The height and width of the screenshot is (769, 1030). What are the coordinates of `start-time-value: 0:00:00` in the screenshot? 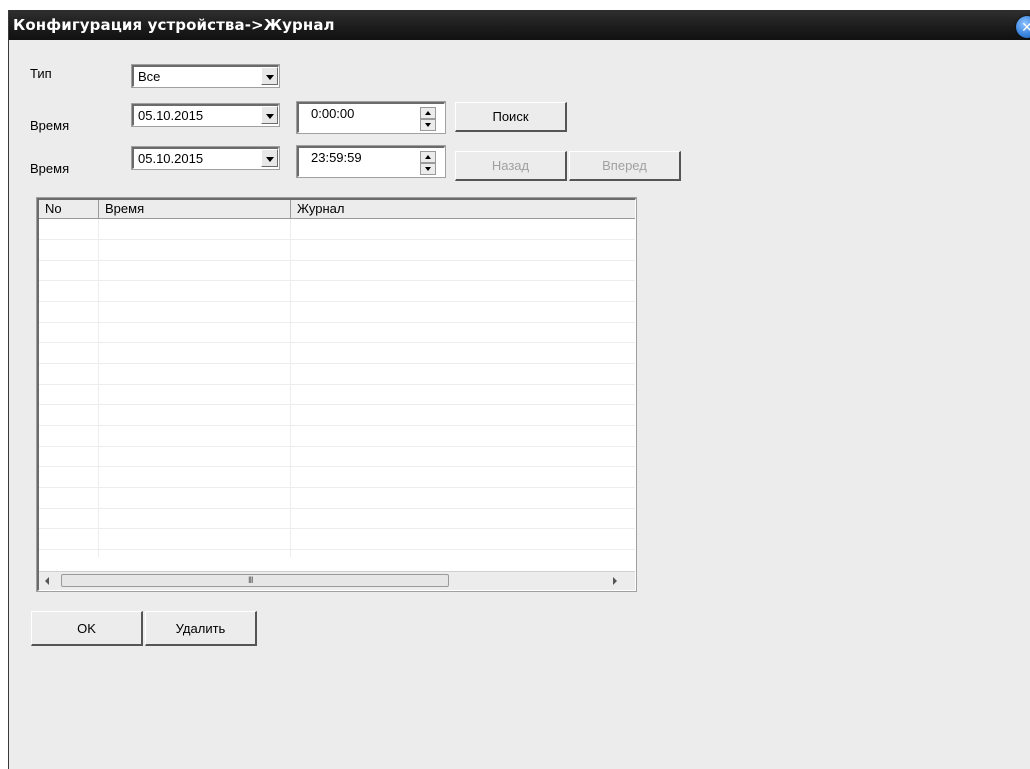 It's located at (333, 113).